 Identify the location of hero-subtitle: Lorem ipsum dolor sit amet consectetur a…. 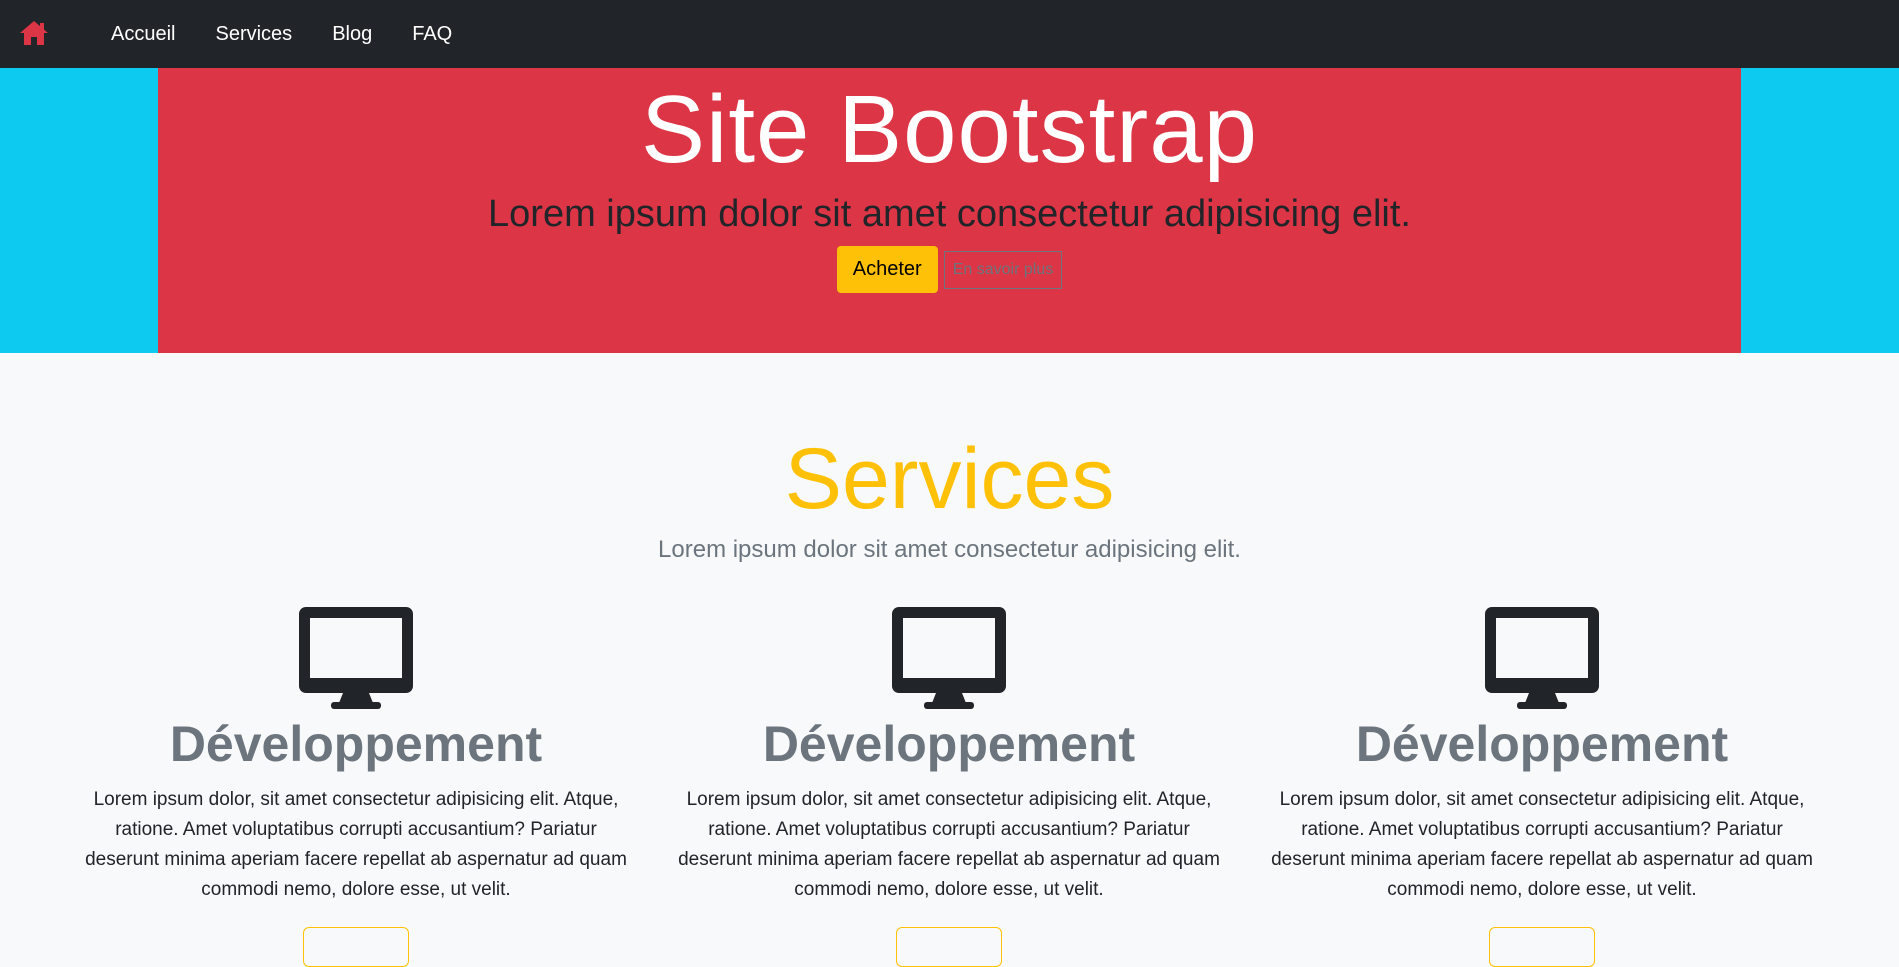
(949, 214).